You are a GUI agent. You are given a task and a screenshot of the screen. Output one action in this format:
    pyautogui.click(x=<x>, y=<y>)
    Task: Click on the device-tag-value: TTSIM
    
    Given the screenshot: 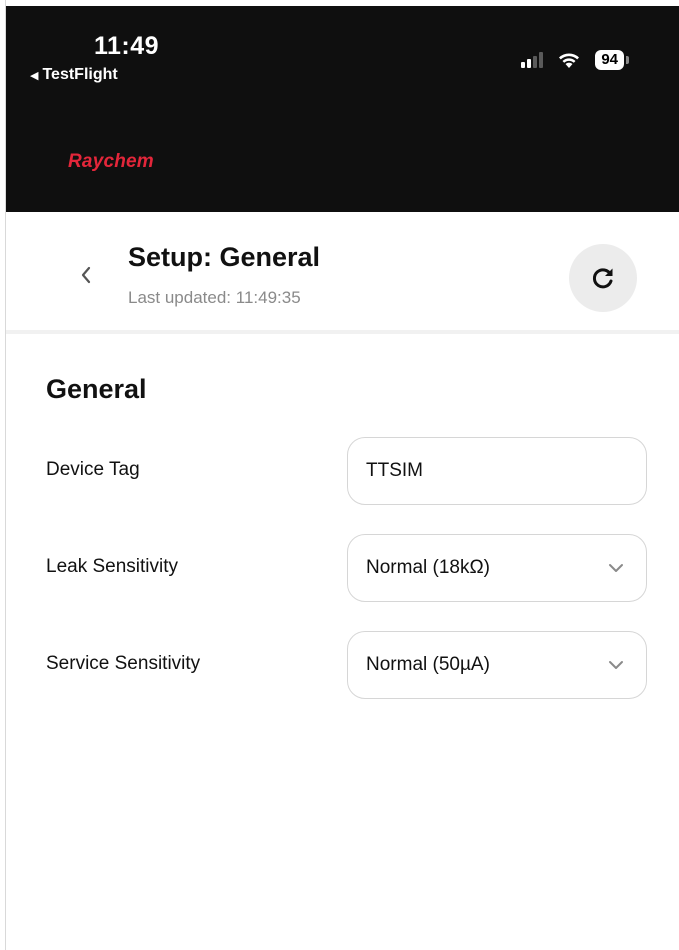 What is the action you would take?
    pyautogui.click(x=394, y=470)
    